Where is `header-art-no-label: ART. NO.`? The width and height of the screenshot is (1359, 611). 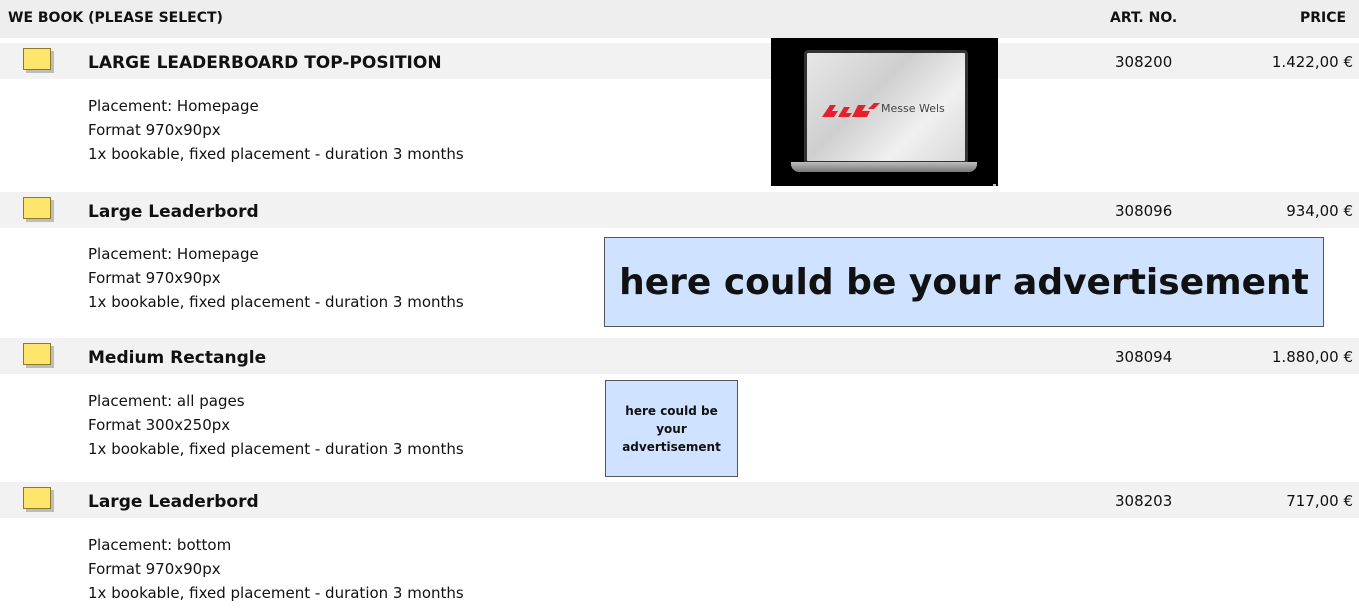 header-art-no-label: ART. NO. is located at coordinates (1144, 18).